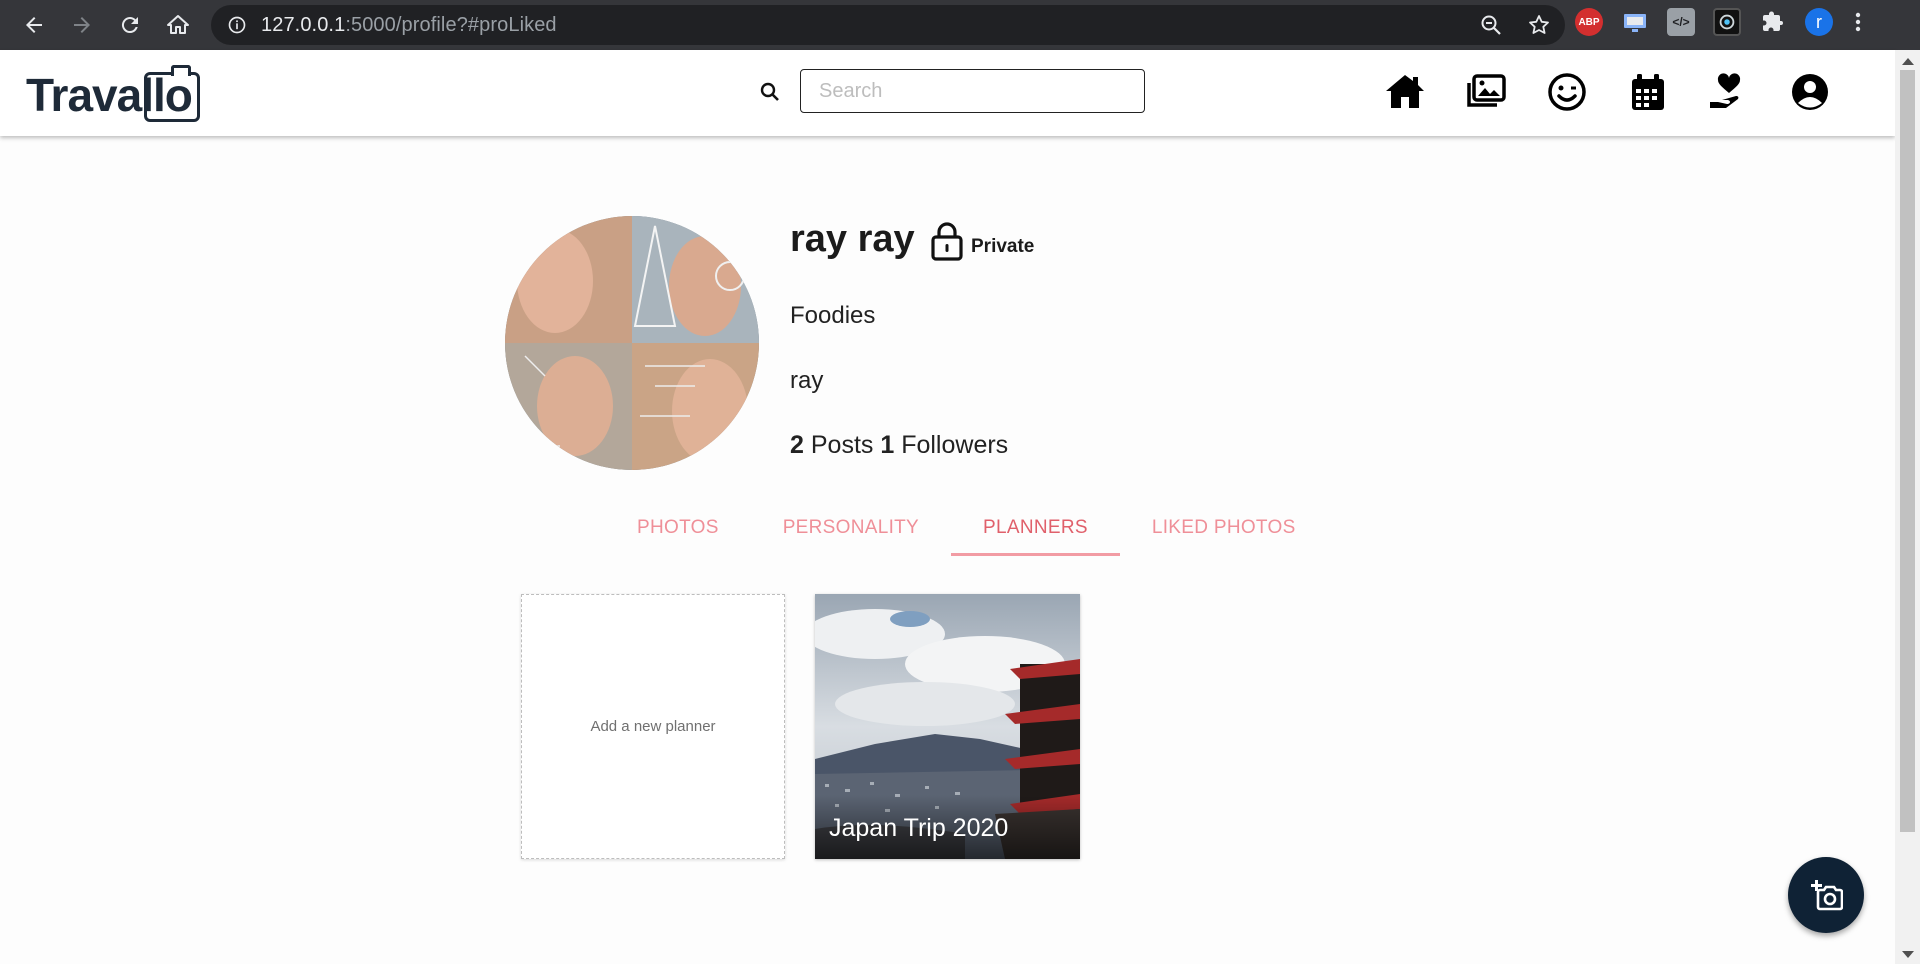  What do you see at coordinates (1908, 61) in the screenshot?
I see `scroll-up-arrow-icon` at bounding box center [1908, 61].